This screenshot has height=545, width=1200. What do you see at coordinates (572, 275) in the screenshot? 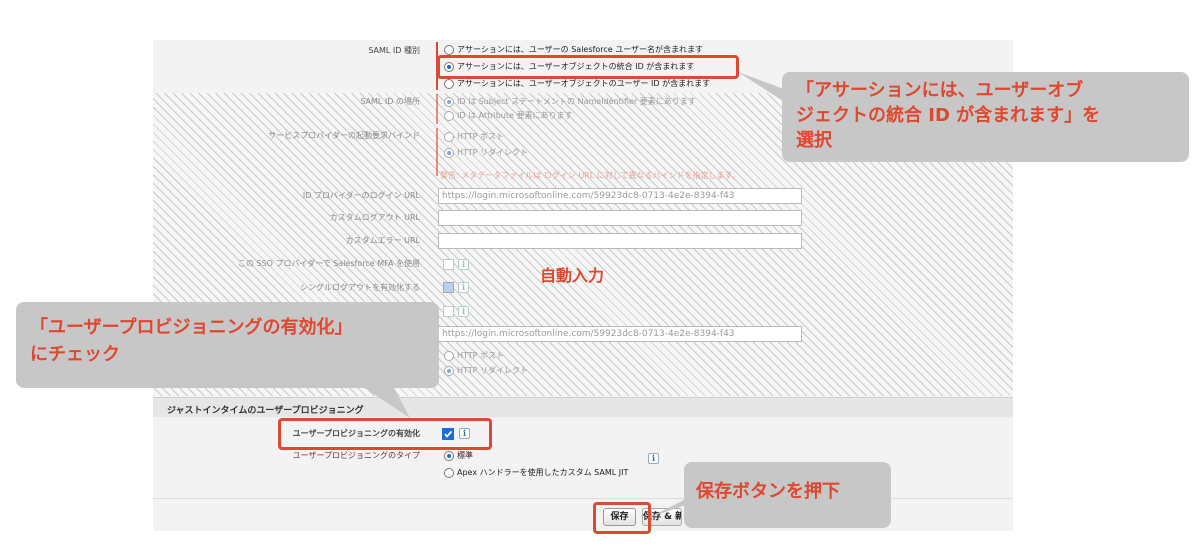
I see `auto-fill-annotation: 自動入力` at bounding box center [572, 275].